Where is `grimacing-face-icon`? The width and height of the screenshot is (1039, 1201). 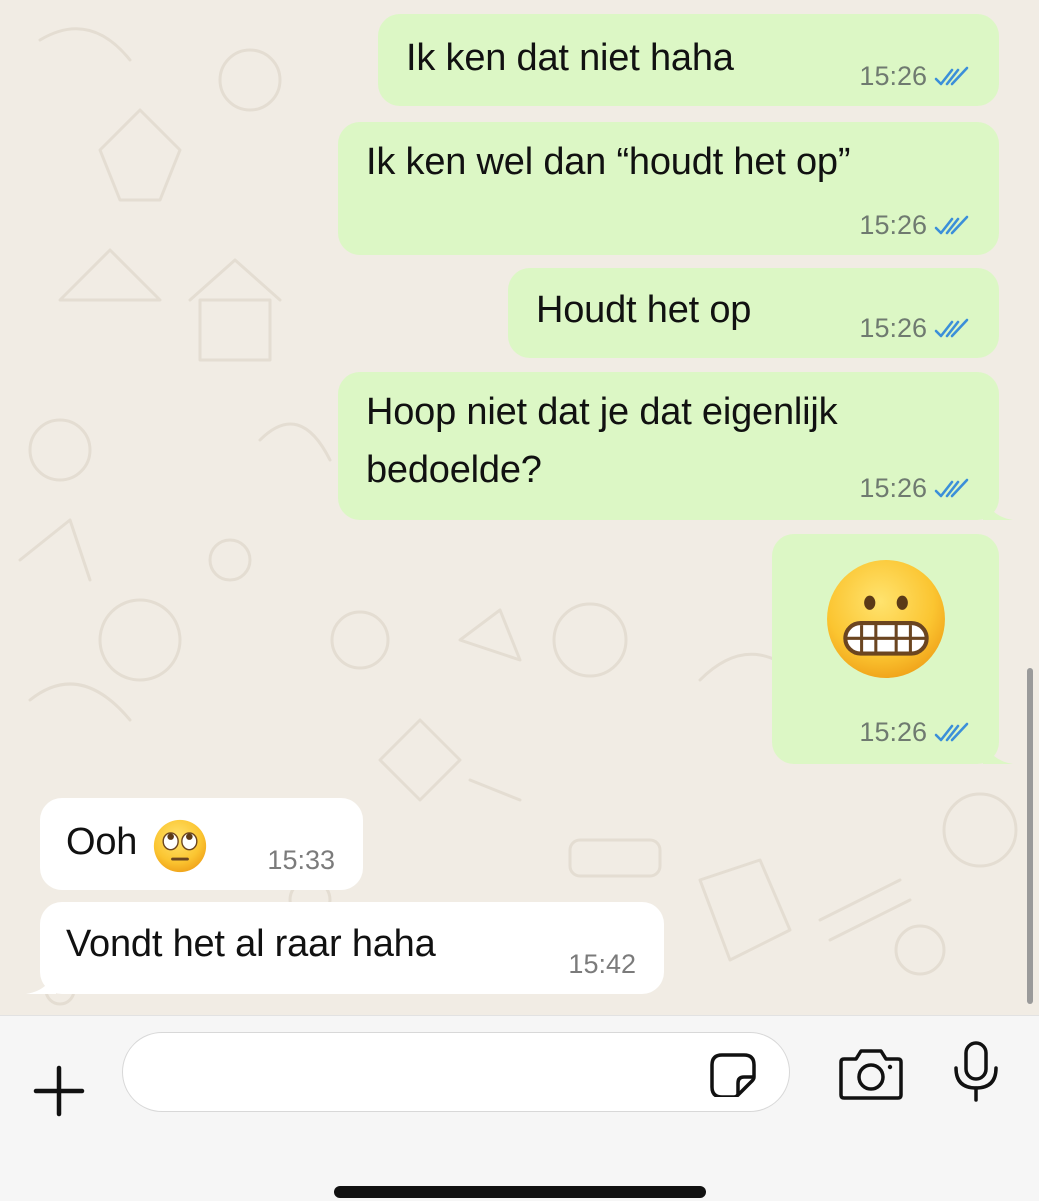
grimacing-face-icon is located at coordinates (886, 619).